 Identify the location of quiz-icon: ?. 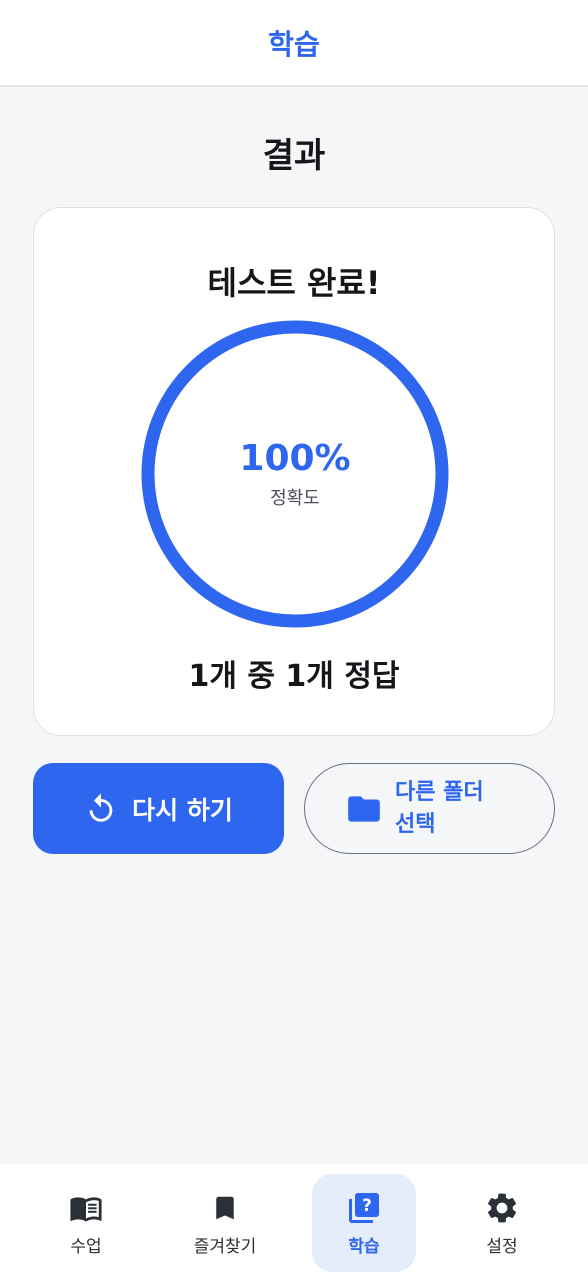
(364, 1208).